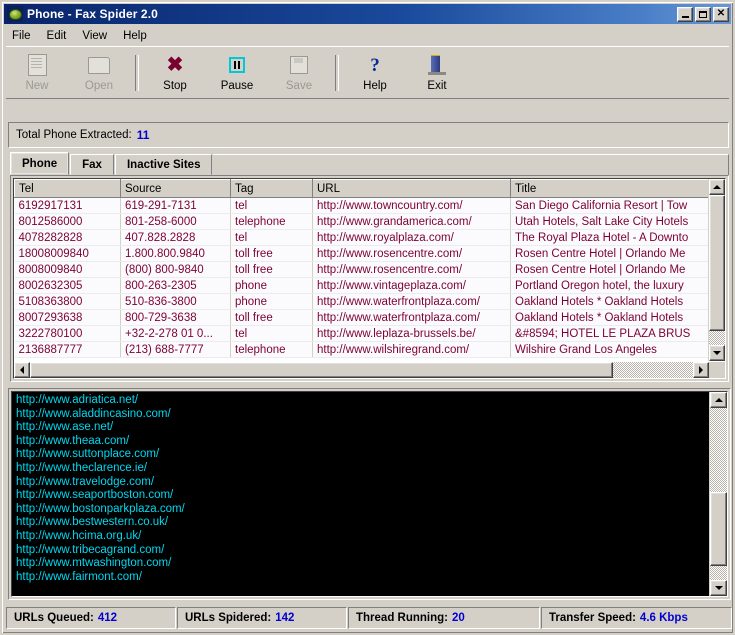 The image size is (735, 635). Describe the element at coordinates (363, 442) in the screenshot. I see `list-item: http://www.theaa.com/` at that location.